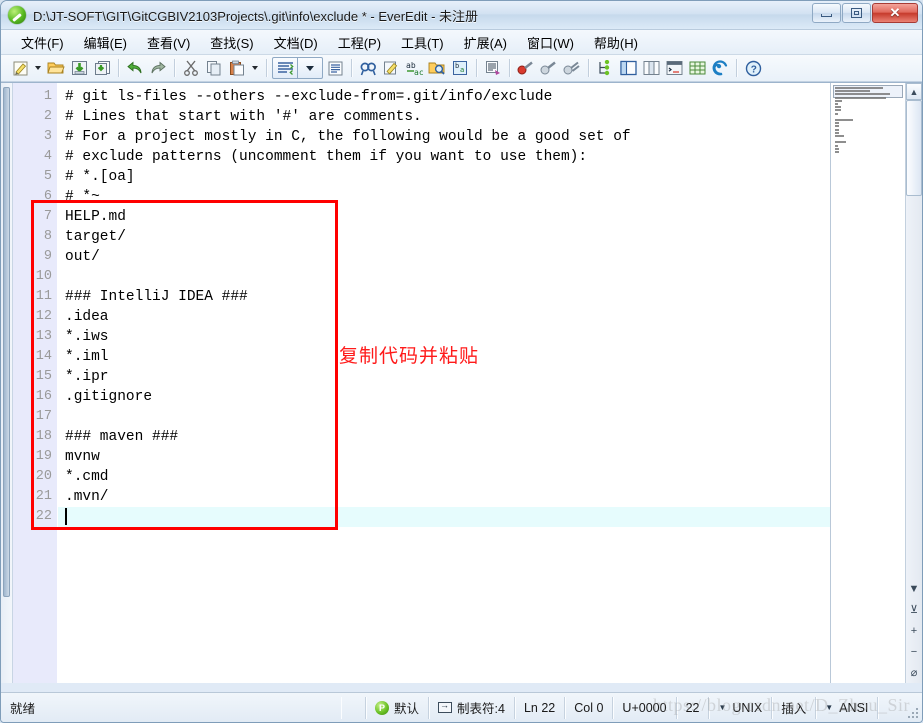 The width and height of the screenshot is (923, 723). I want to click on code-line-text: ### maven ###, so click(444, 437).